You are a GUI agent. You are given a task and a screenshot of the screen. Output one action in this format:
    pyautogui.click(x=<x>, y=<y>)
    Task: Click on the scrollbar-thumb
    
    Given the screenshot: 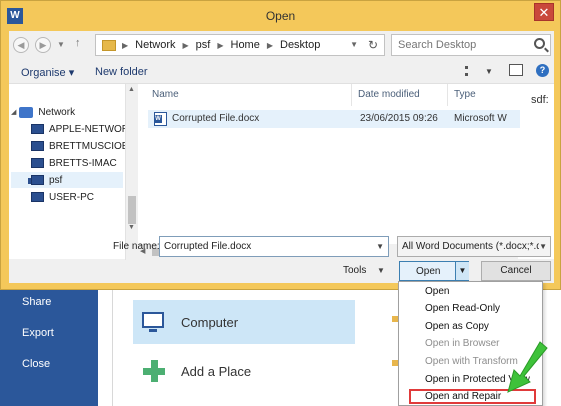 What is the action you would take?
    pyautogui.click(x=132, y=210)
    